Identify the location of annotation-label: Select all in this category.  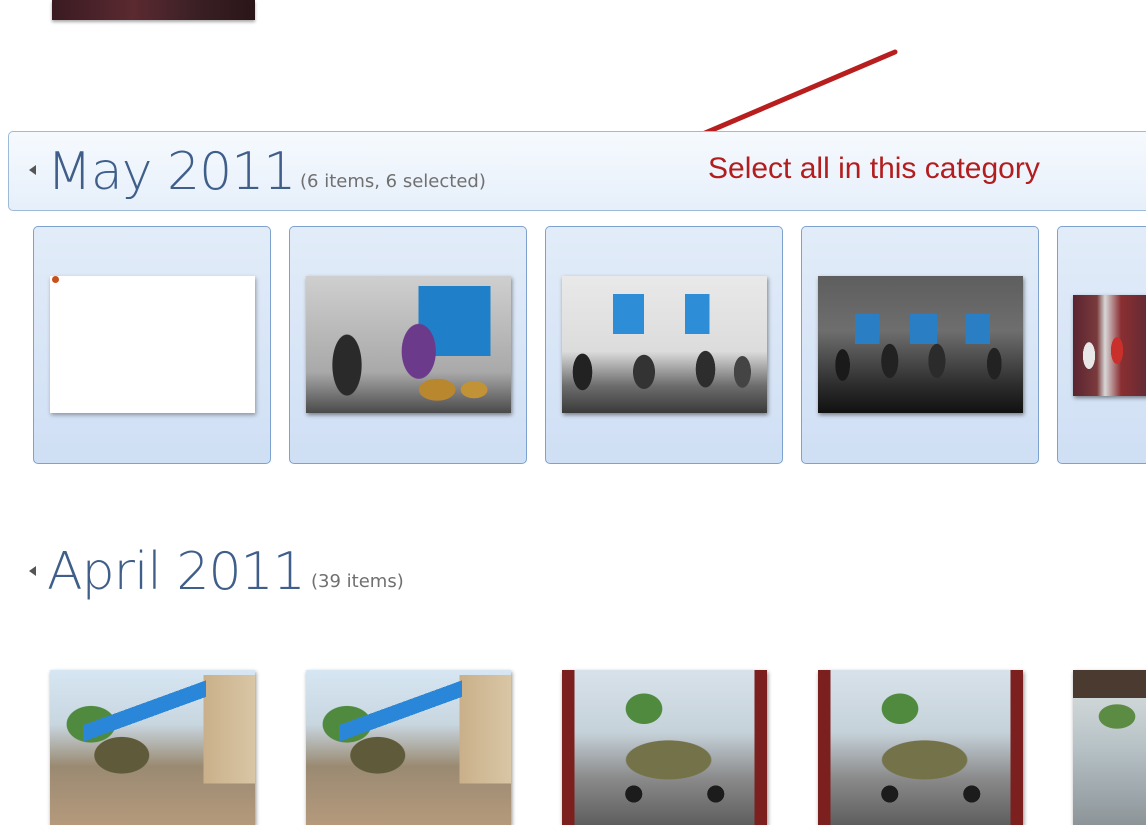
(874, 168).